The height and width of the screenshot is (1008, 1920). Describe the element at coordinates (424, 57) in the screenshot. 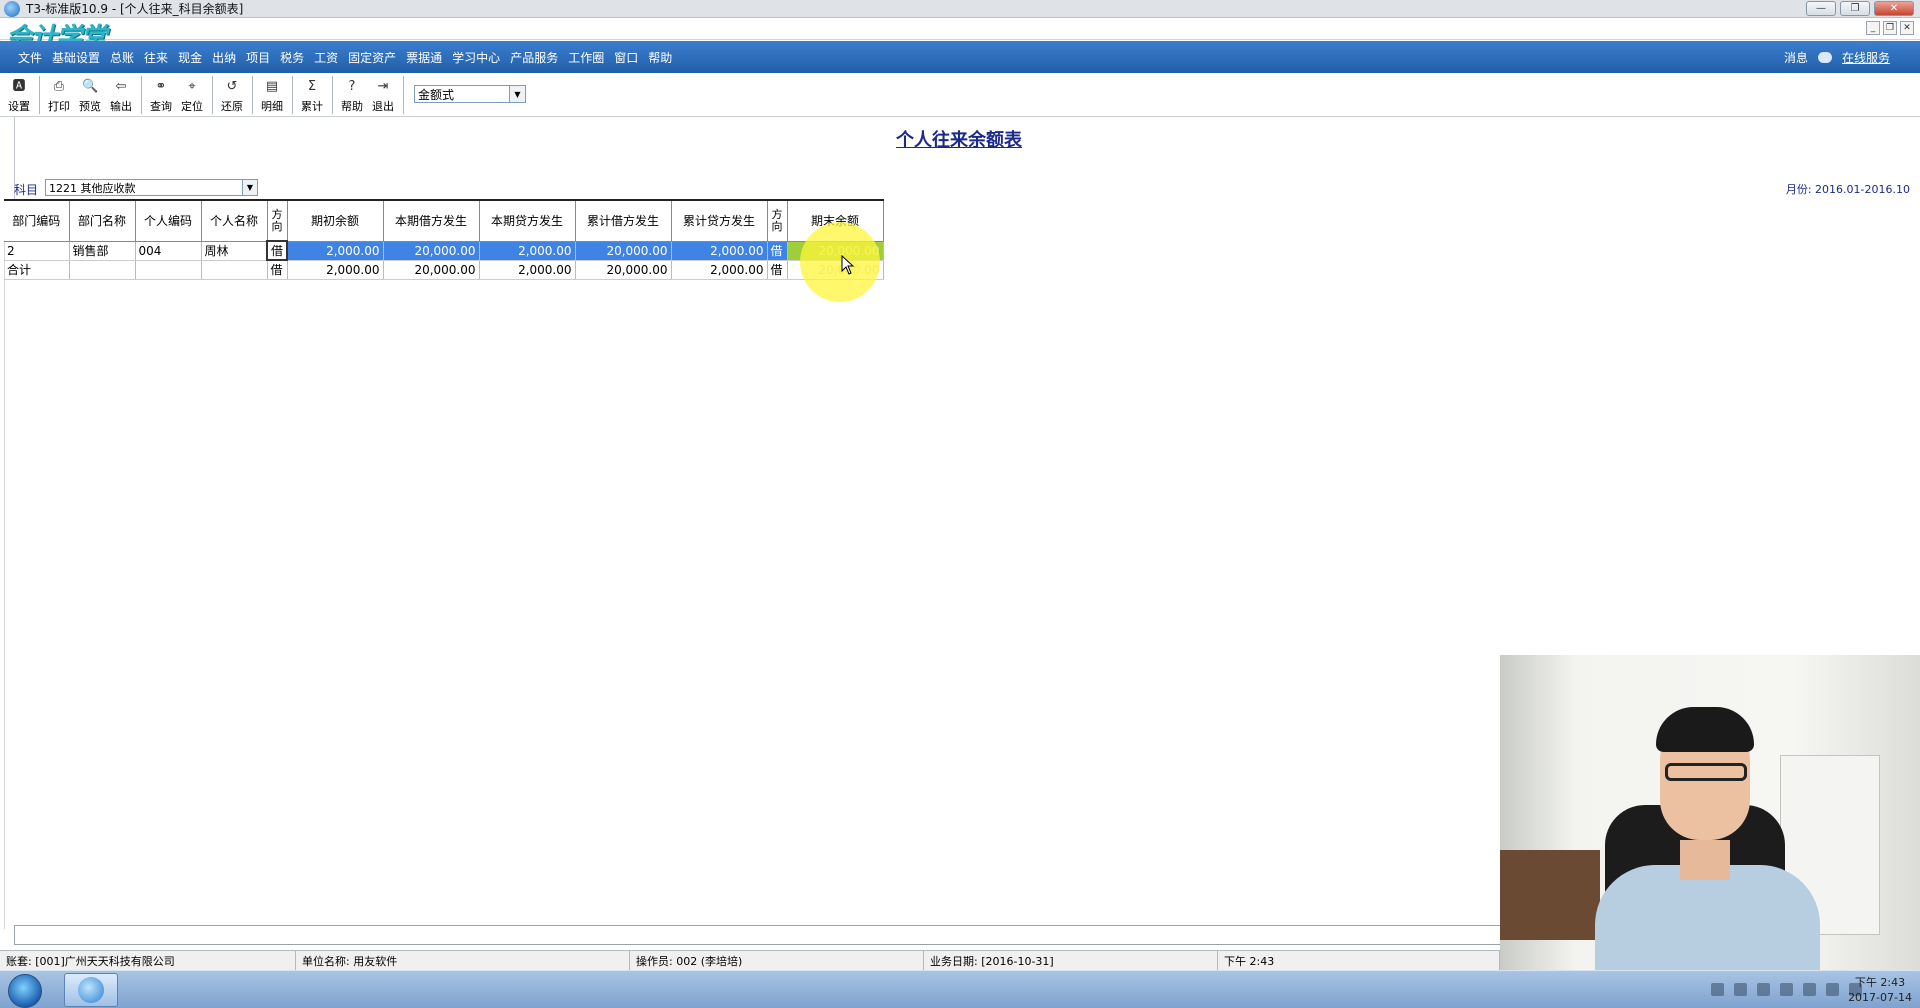

I see `menu-bills: 票据通` at that location.